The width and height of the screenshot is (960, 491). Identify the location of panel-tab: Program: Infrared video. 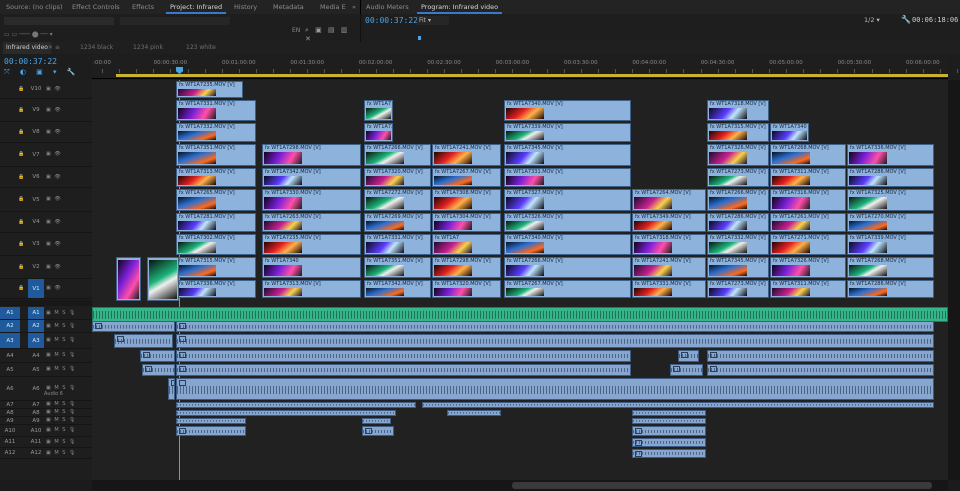
(459, 7).